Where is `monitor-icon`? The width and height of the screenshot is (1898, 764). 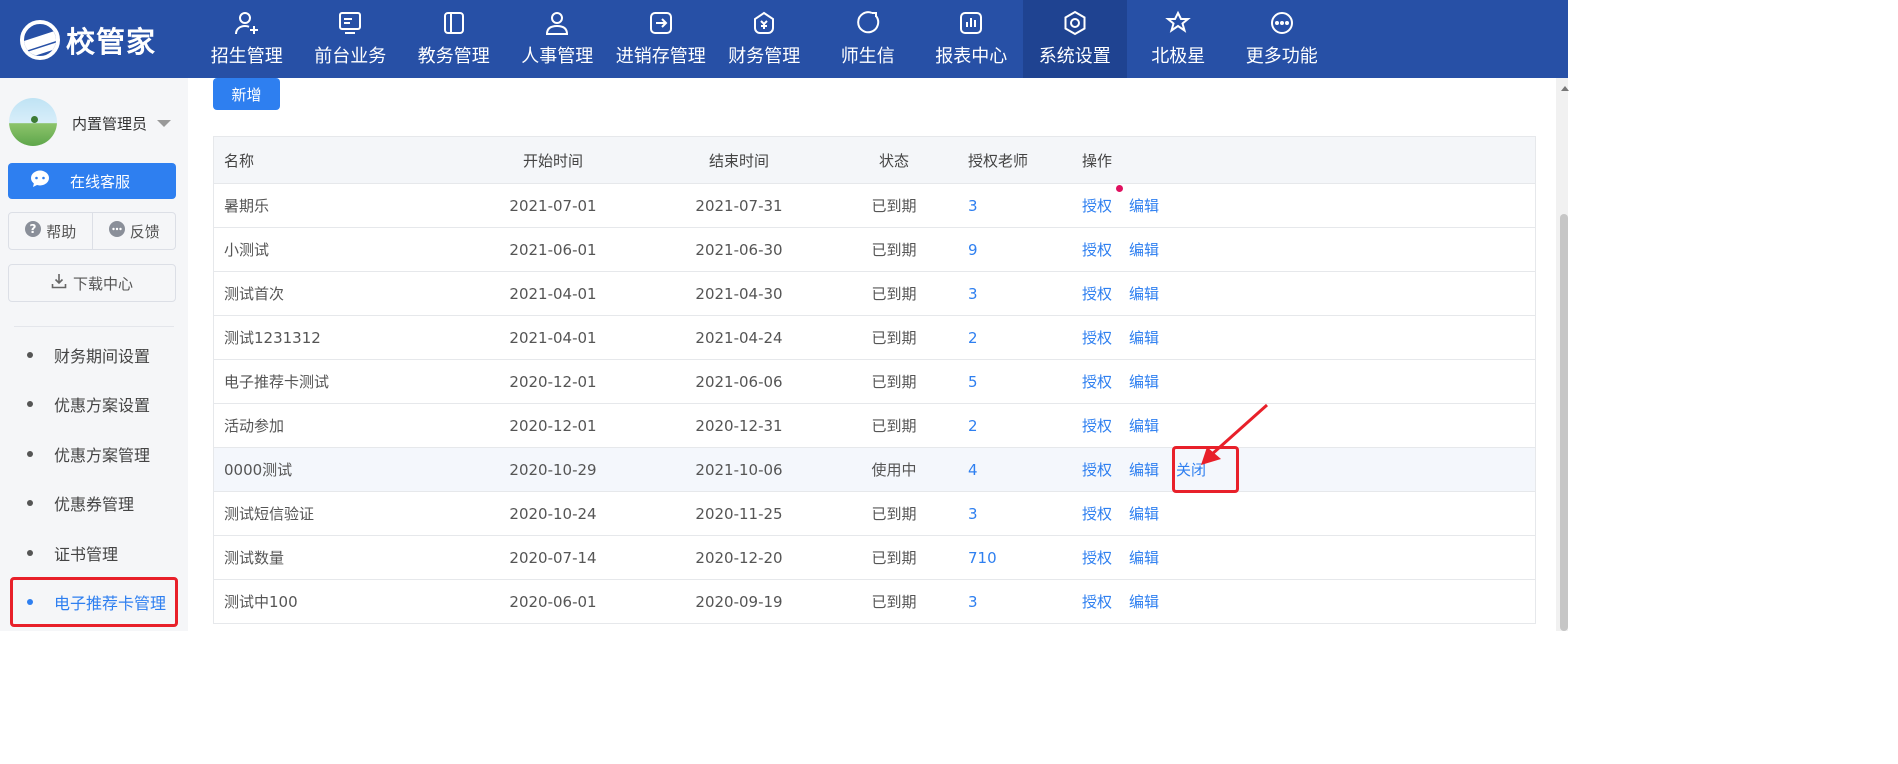
monitor-icon is located at coordinates (350, 23).